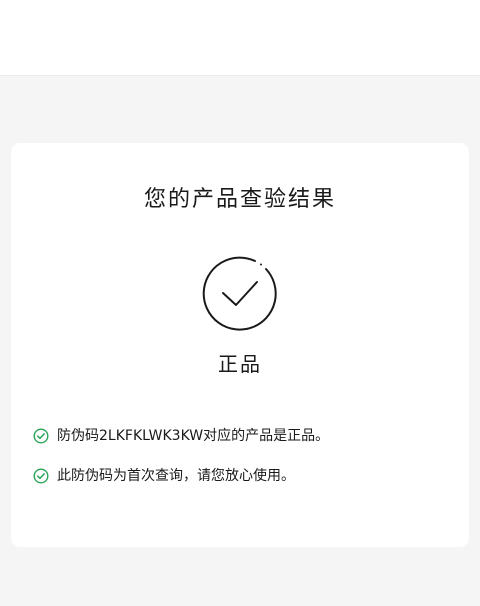  What do you see at coordinates (240, 364) in the screenshot?
I see `authenticity-result-label: 正品` at bounding box center [240, 364].